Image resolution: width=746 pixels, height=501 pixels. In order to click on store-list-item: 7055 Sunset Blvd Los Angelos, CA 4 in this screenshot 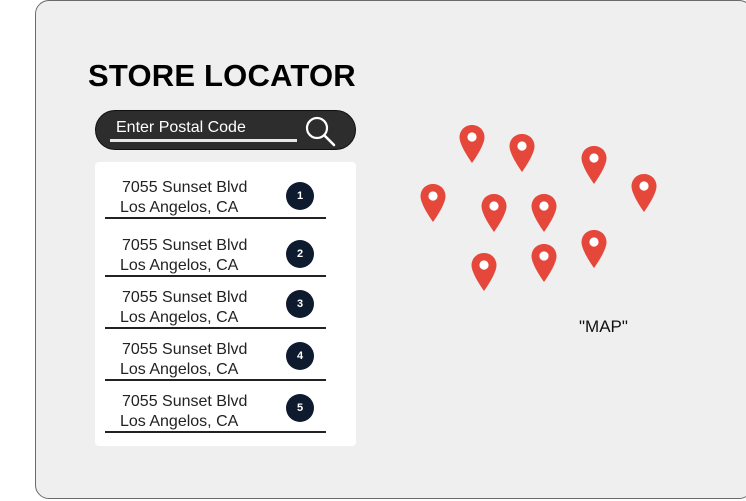, I will do `click(215, 355)`.